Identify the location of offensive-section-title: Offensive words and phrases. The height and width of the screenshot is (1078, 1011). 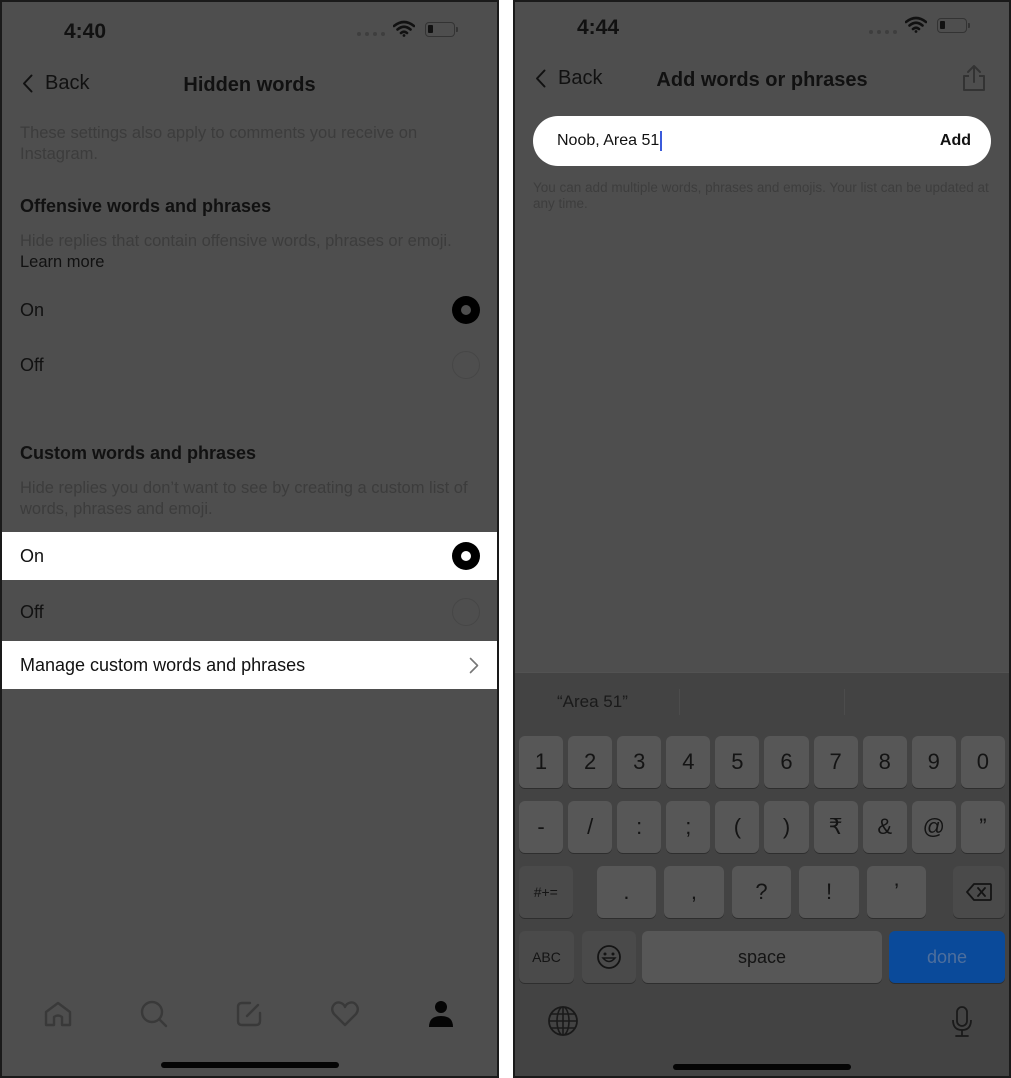
(146, 206).